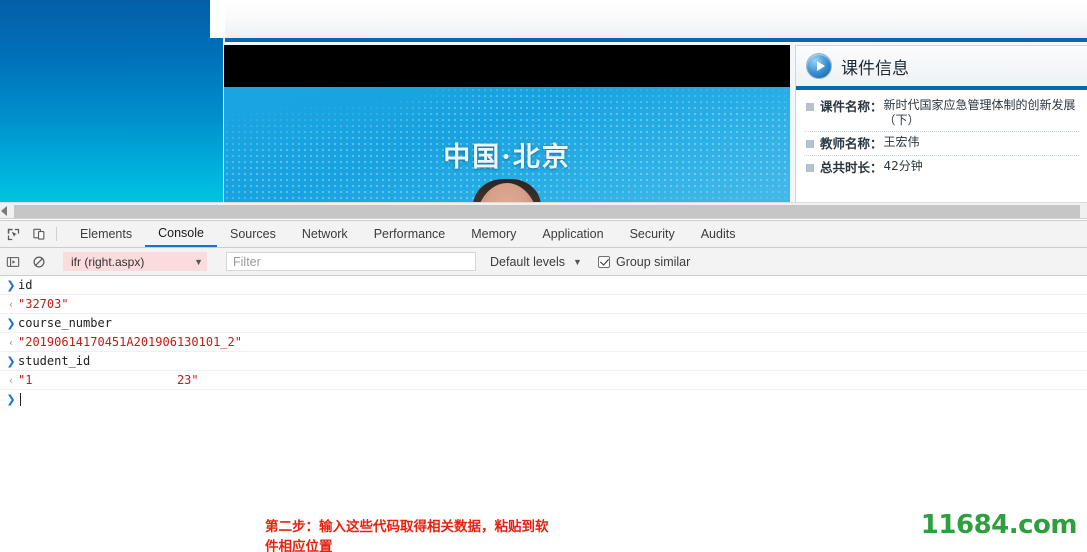  I want to click on page-top-gap, so click(217, 19).